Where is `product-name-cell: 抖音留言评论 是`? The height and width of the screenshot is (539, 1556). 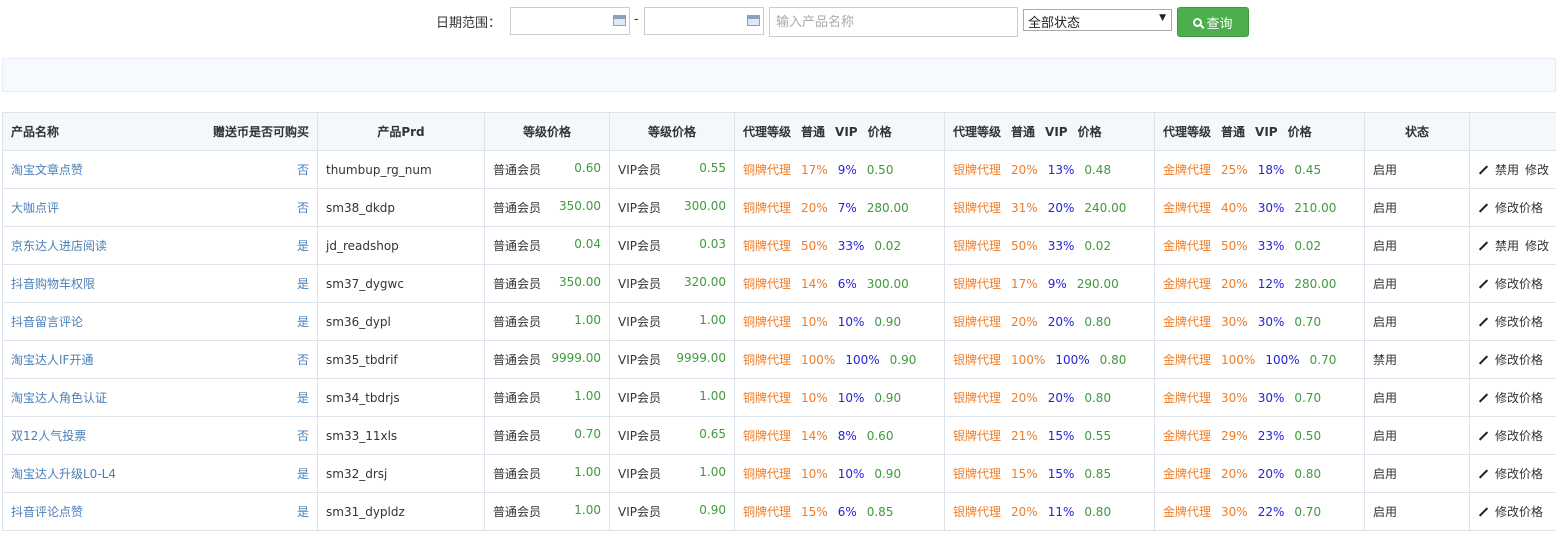
product-name-cell: 抖音留言评论 是 is located at coordinates (160, 321).